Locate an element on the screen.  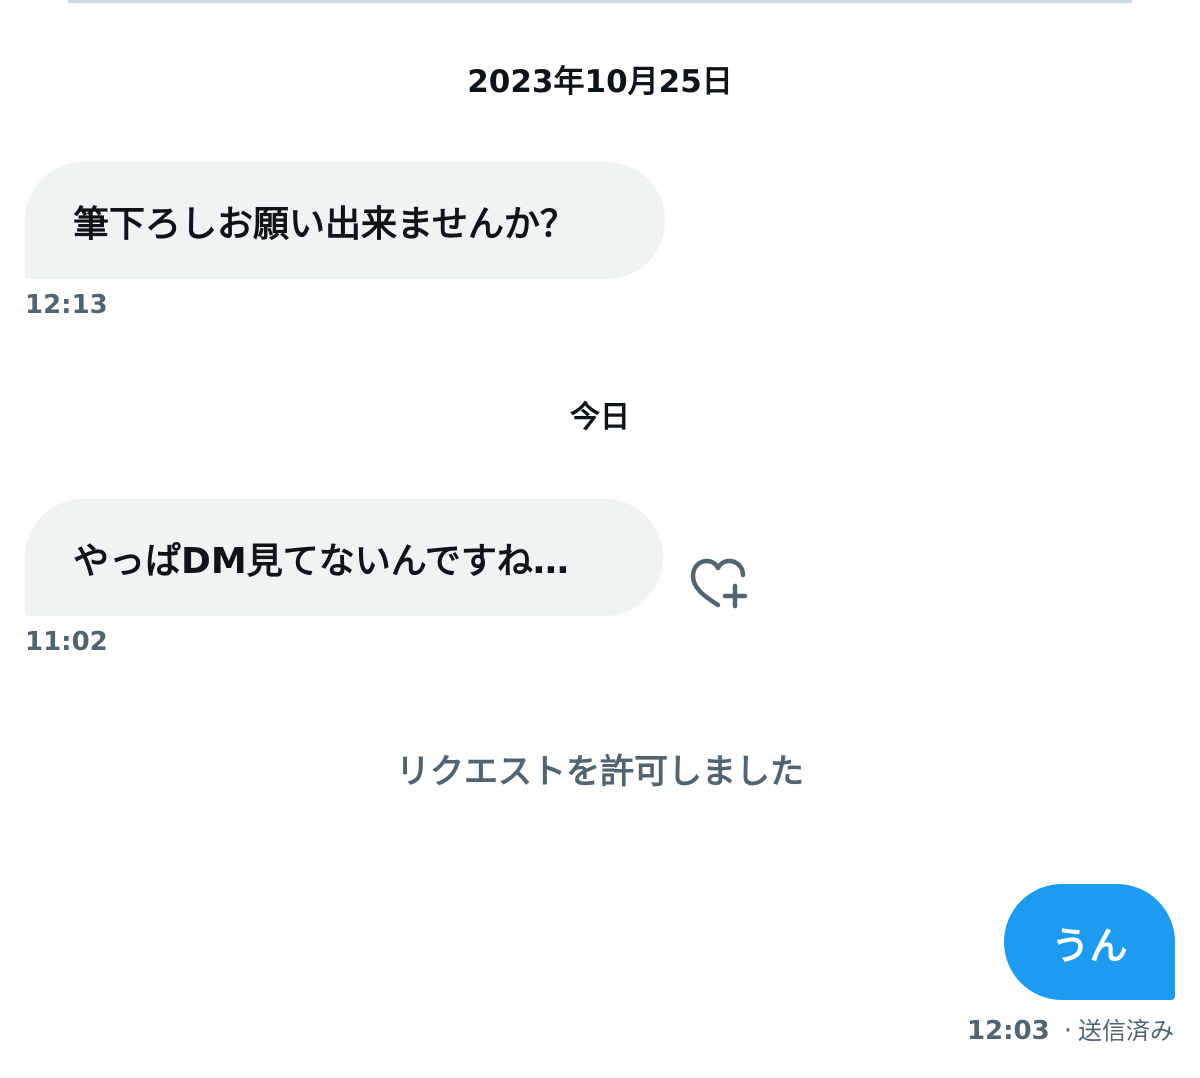
delivery-status: 送信済み is located at coordinates (1126, 1031).